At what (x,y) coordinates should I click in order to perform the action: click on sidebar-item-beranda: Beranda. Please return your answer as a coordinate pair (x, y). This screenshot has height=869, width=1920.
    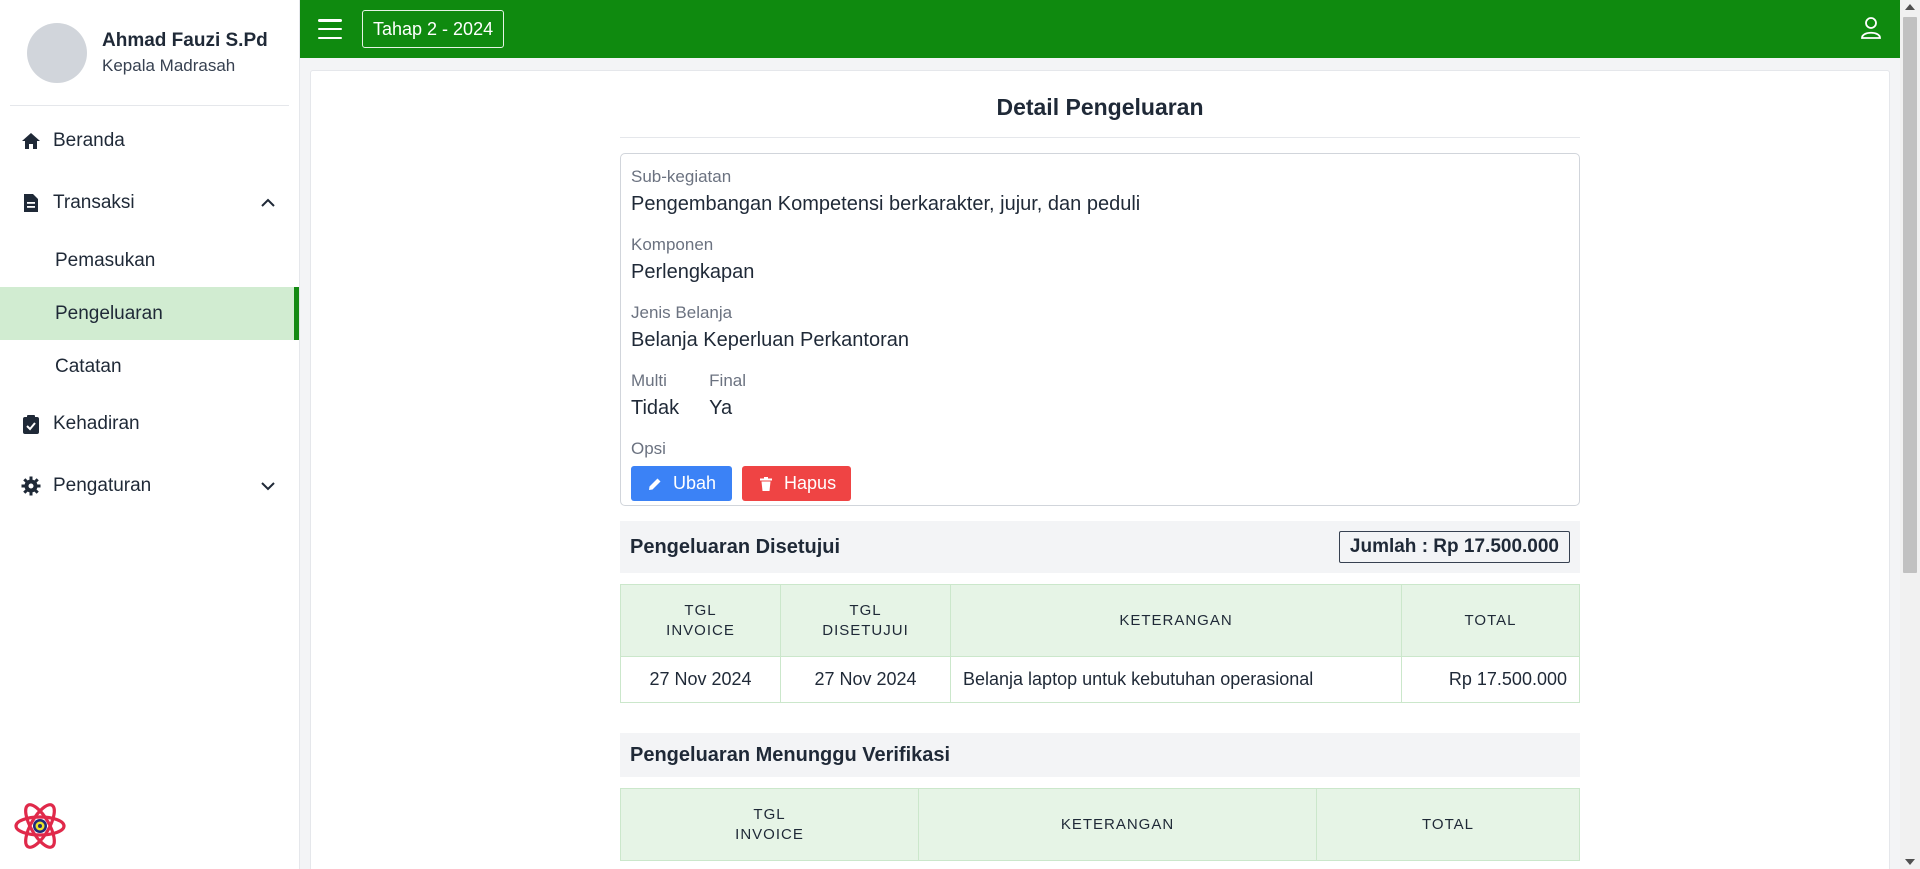
    Looking at the image, I should click on (149, 141).